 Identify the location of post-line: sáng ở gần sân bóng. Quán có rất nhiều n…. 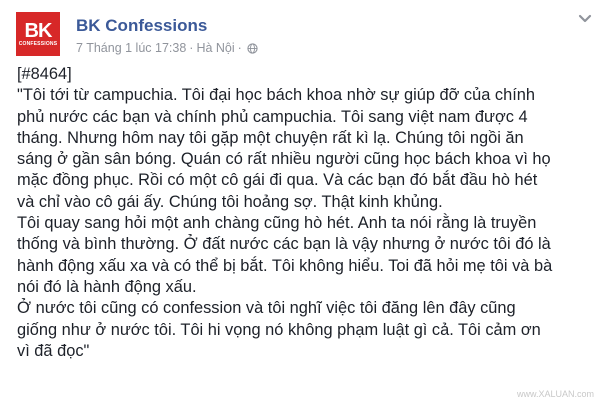
(284, 159).